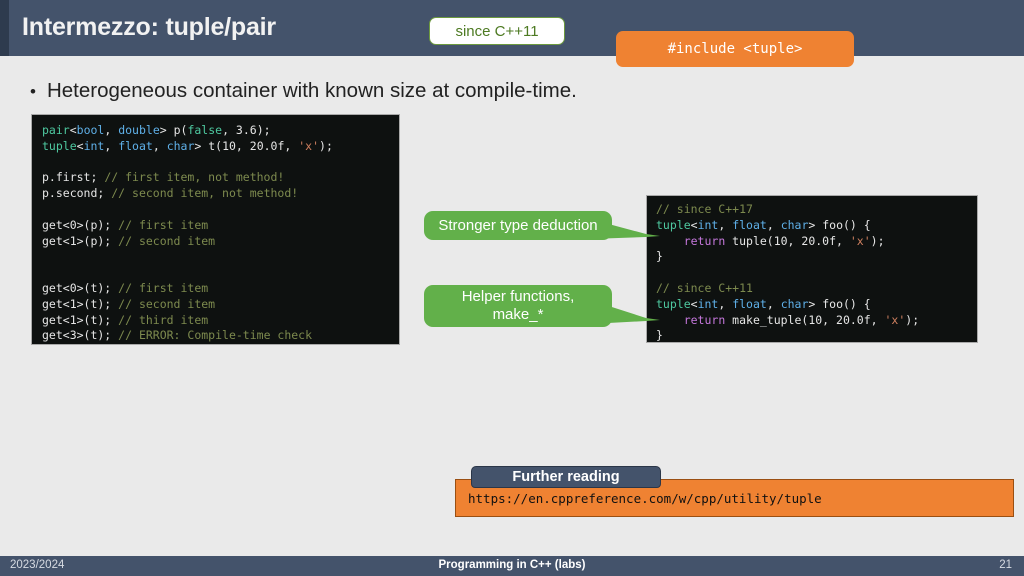  Describe the element at coordinates (149, 27) in the screenshot. I see `page-title: Intermezzo: tuple/pair` at that location.